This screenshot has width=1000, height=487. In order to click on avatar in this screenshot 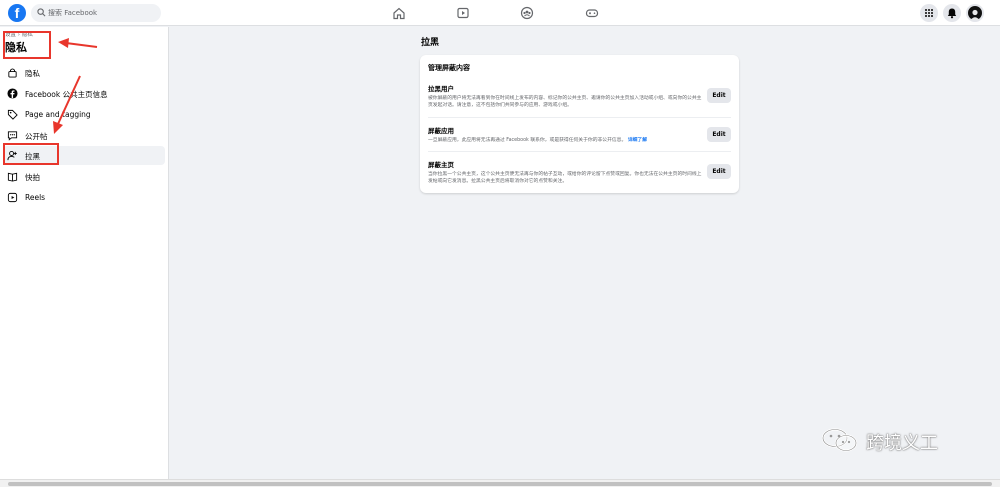, I will do `click(975, 13)`.